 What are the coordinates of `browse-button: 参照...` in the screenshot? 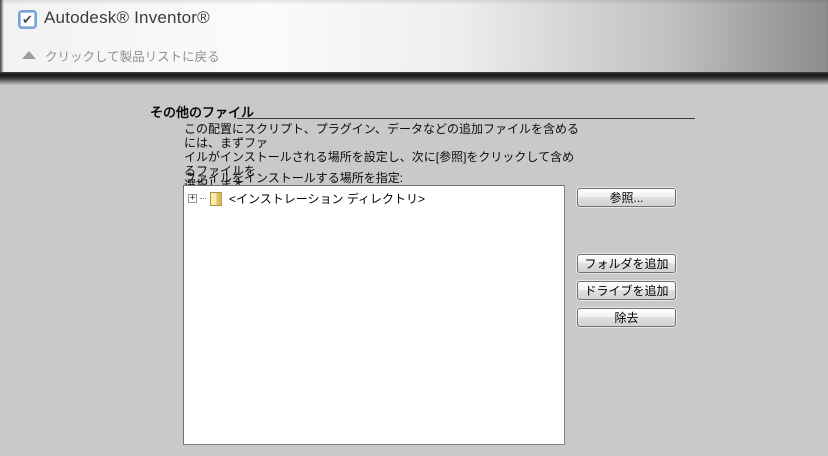 It's located at (626, 197).